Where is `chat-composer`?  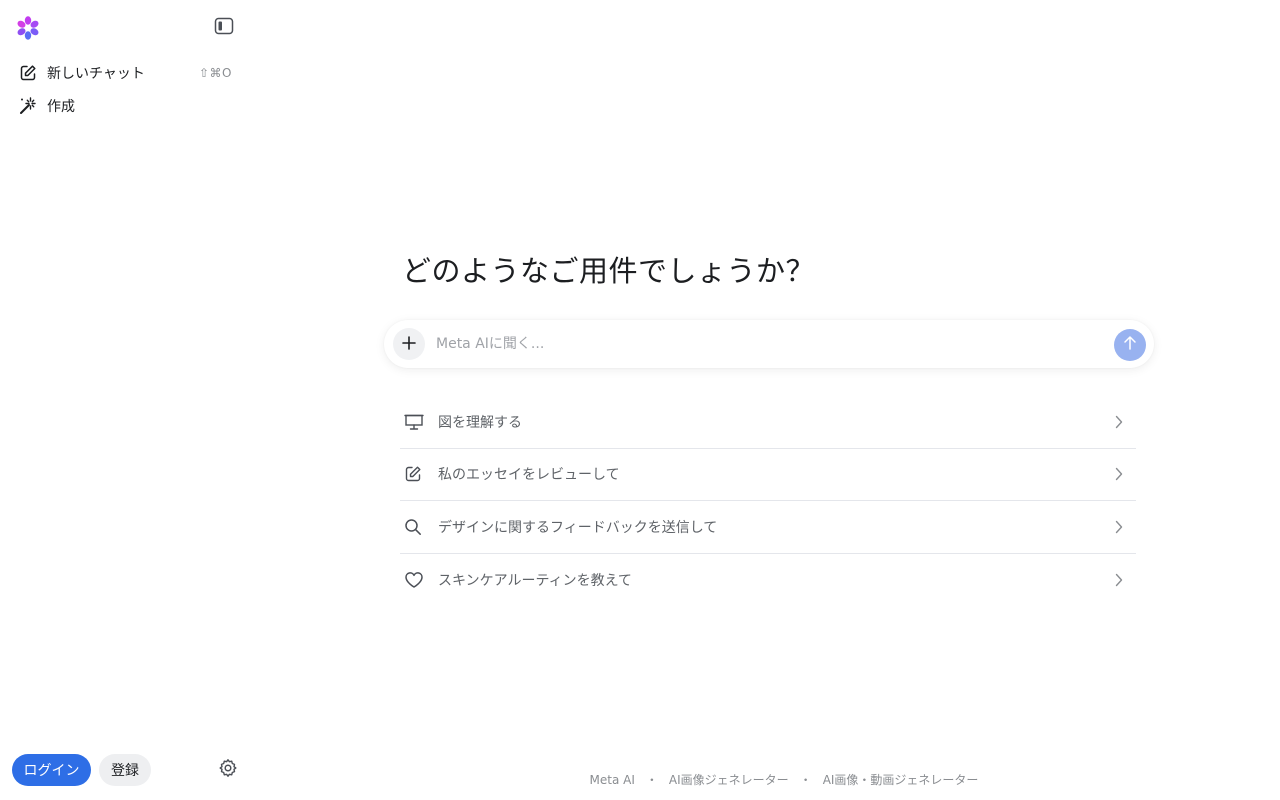
chat-composer is located at coordinates (769, 344).